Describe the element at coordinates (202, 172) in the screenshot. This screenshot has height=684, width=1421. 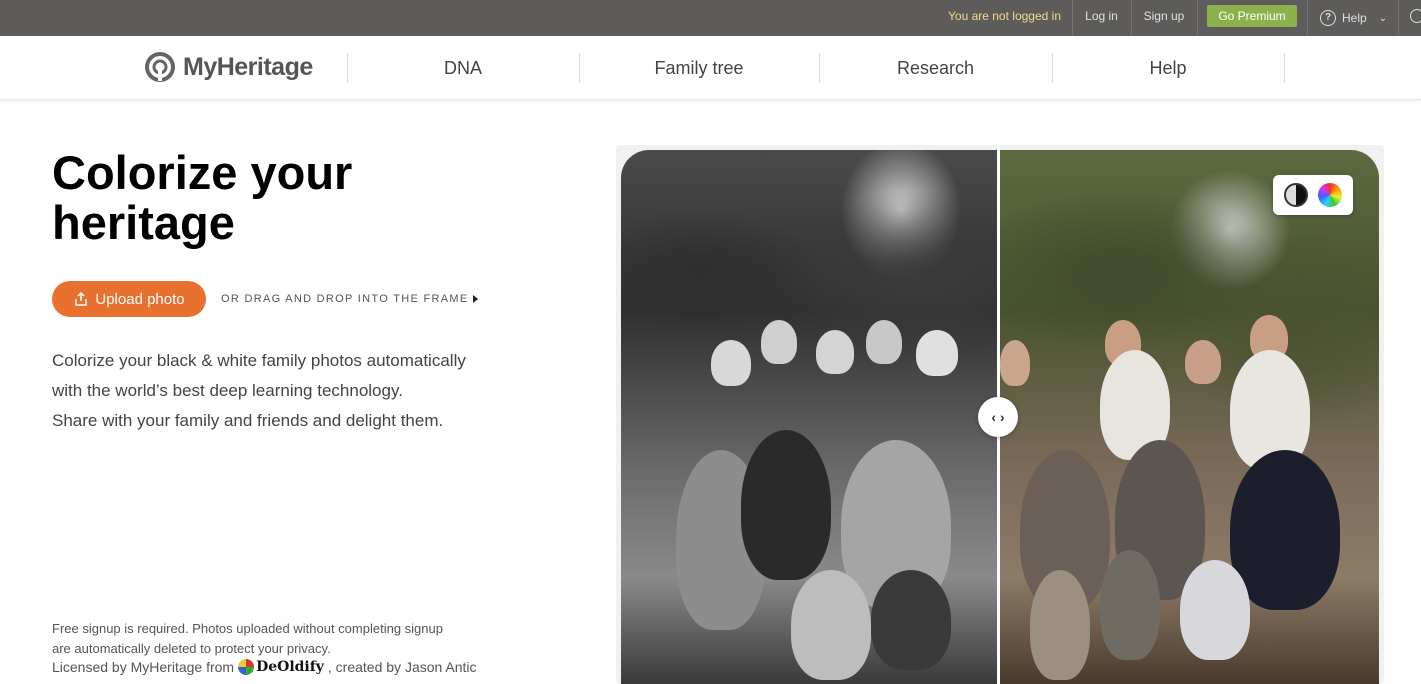
I see `title-line-1: Colorize your` at that location.